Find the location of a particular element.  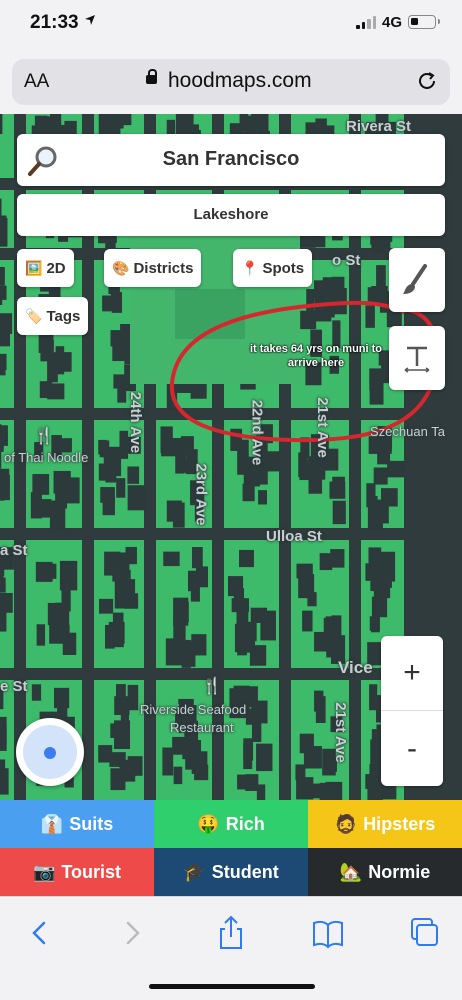

category-label: Normie is located at coordinates (399, 871).